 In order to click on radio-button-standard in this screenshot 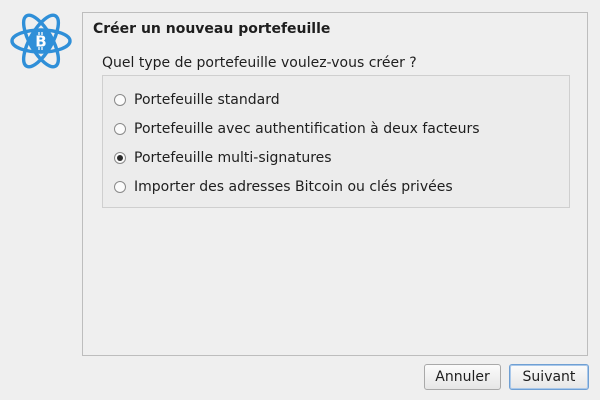, I will do `click(120, 100)`.